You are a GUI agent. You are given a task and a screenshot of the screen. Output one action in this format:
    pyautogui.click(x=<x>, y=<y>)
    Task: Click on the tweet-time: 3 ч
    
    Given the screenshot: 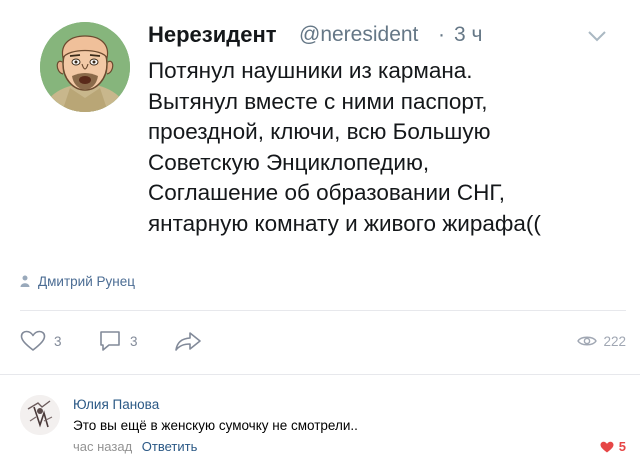 What is the action you would take?
    pyautogui.click(x=468, y=34)
    